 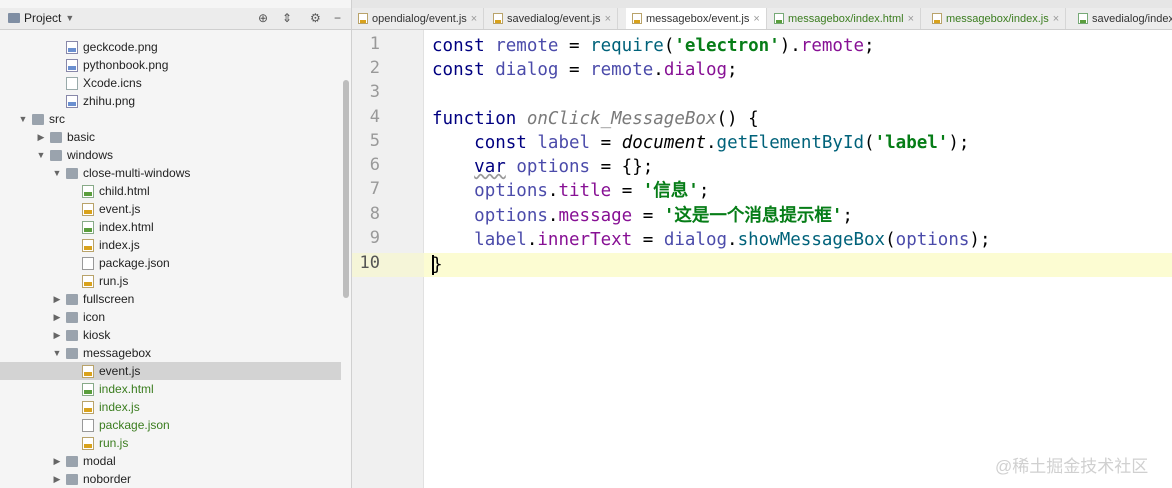 I want to click on hide-panel-icon: −, so click(x=337, y=18).